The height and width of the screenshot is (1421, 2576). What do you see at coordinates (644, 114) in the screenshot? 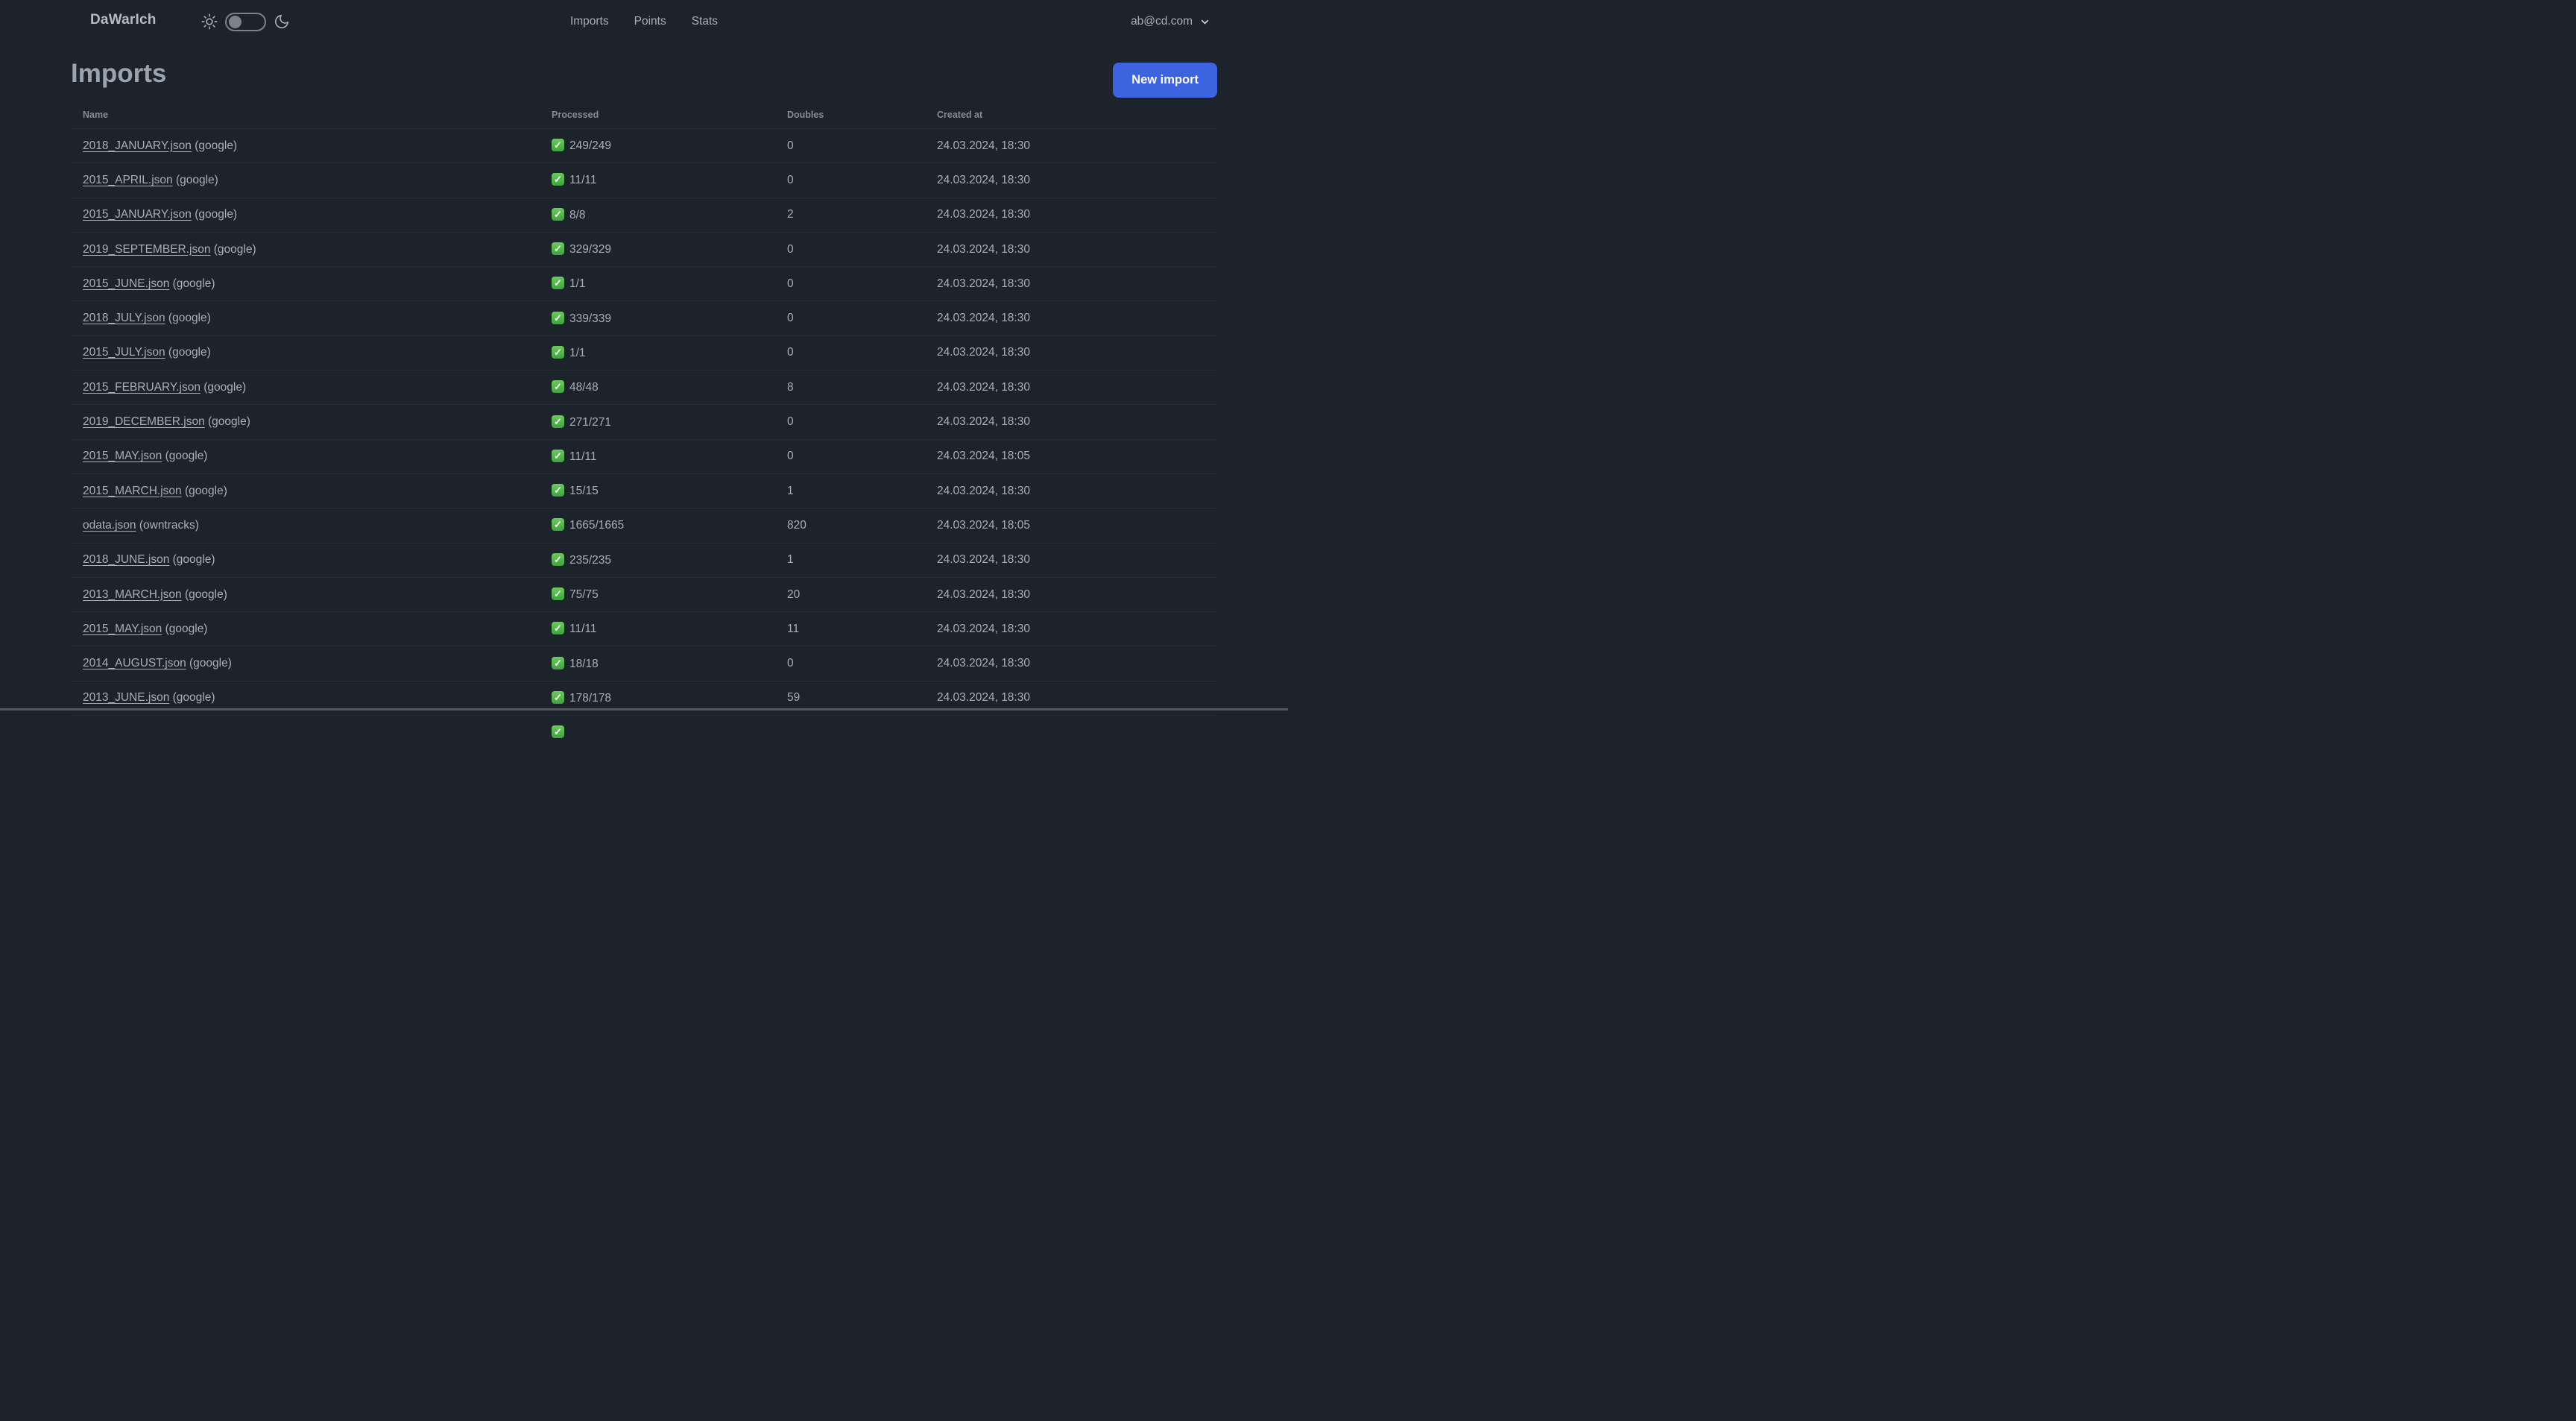
I see `imports-table-header: Name Processed Doubles Created at` at bounding box center [644, 114].